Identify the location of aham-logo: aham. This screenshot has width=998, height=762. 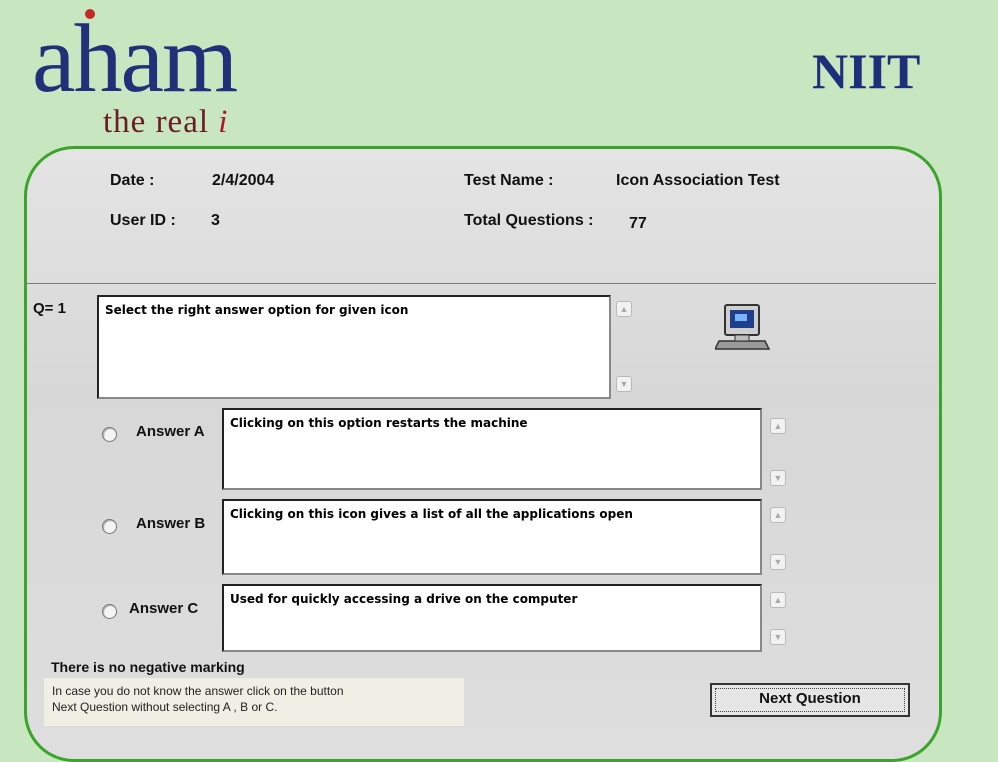
(135, 59).